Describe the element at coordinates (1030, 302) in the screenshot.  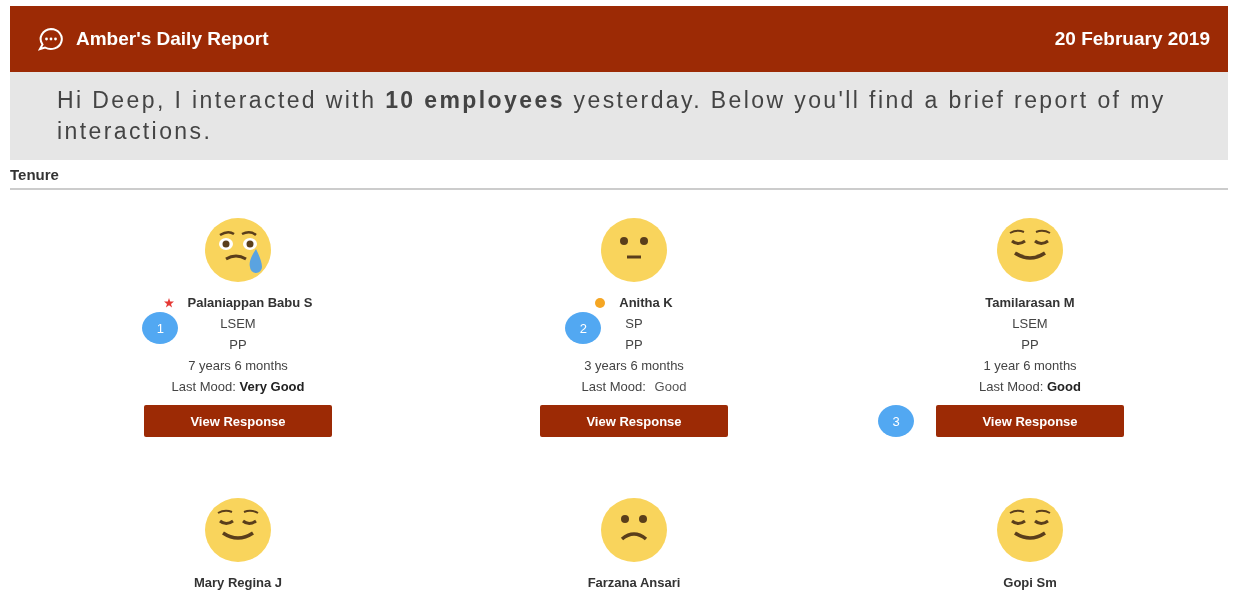
I see `employee-name: Tamilarasan M` at that location.